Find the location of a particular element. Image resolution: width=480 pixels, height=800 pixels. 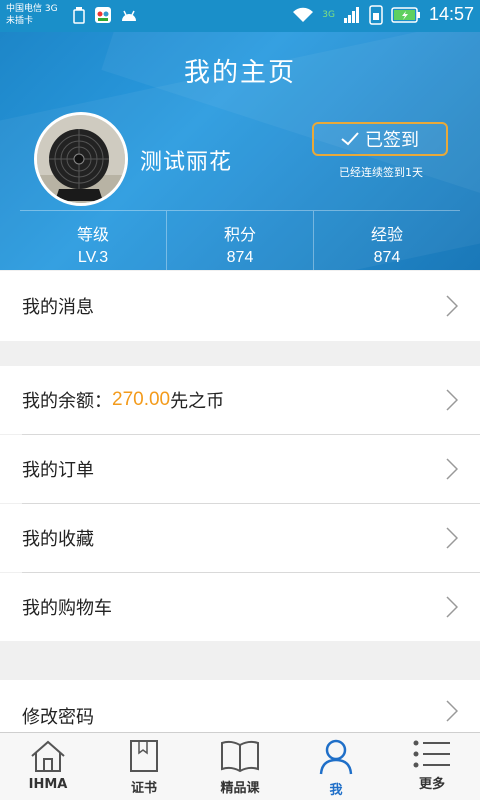

menu-item-label: 我的购物车 is located at coordinates (67, 608).